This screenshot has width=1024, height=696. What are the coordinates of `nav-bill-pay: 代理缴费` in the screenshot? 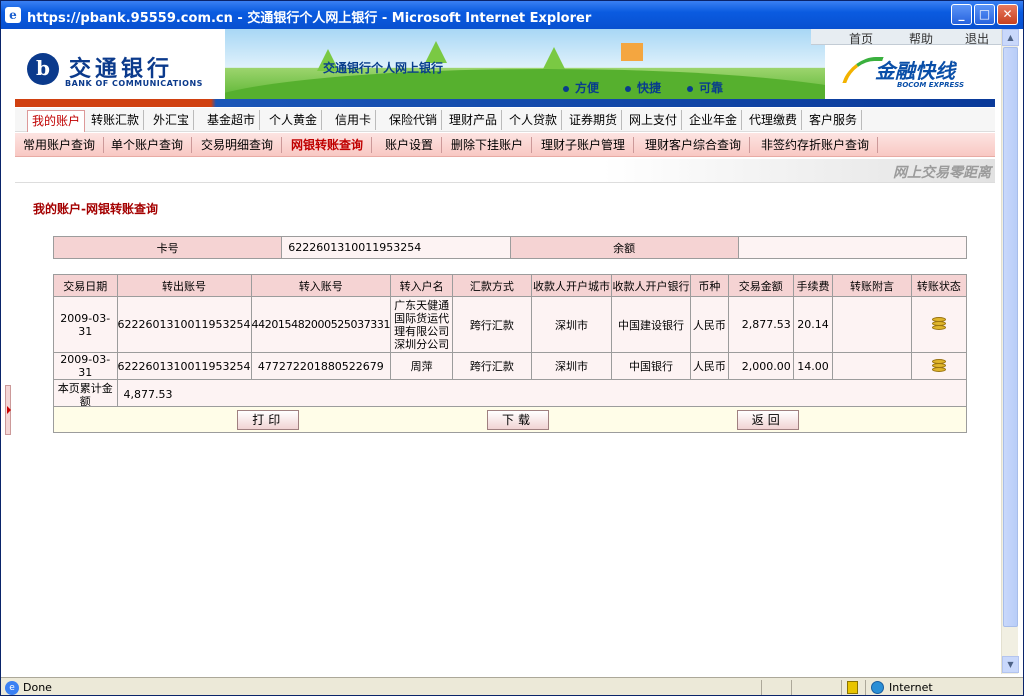 It's located at (774, 120).